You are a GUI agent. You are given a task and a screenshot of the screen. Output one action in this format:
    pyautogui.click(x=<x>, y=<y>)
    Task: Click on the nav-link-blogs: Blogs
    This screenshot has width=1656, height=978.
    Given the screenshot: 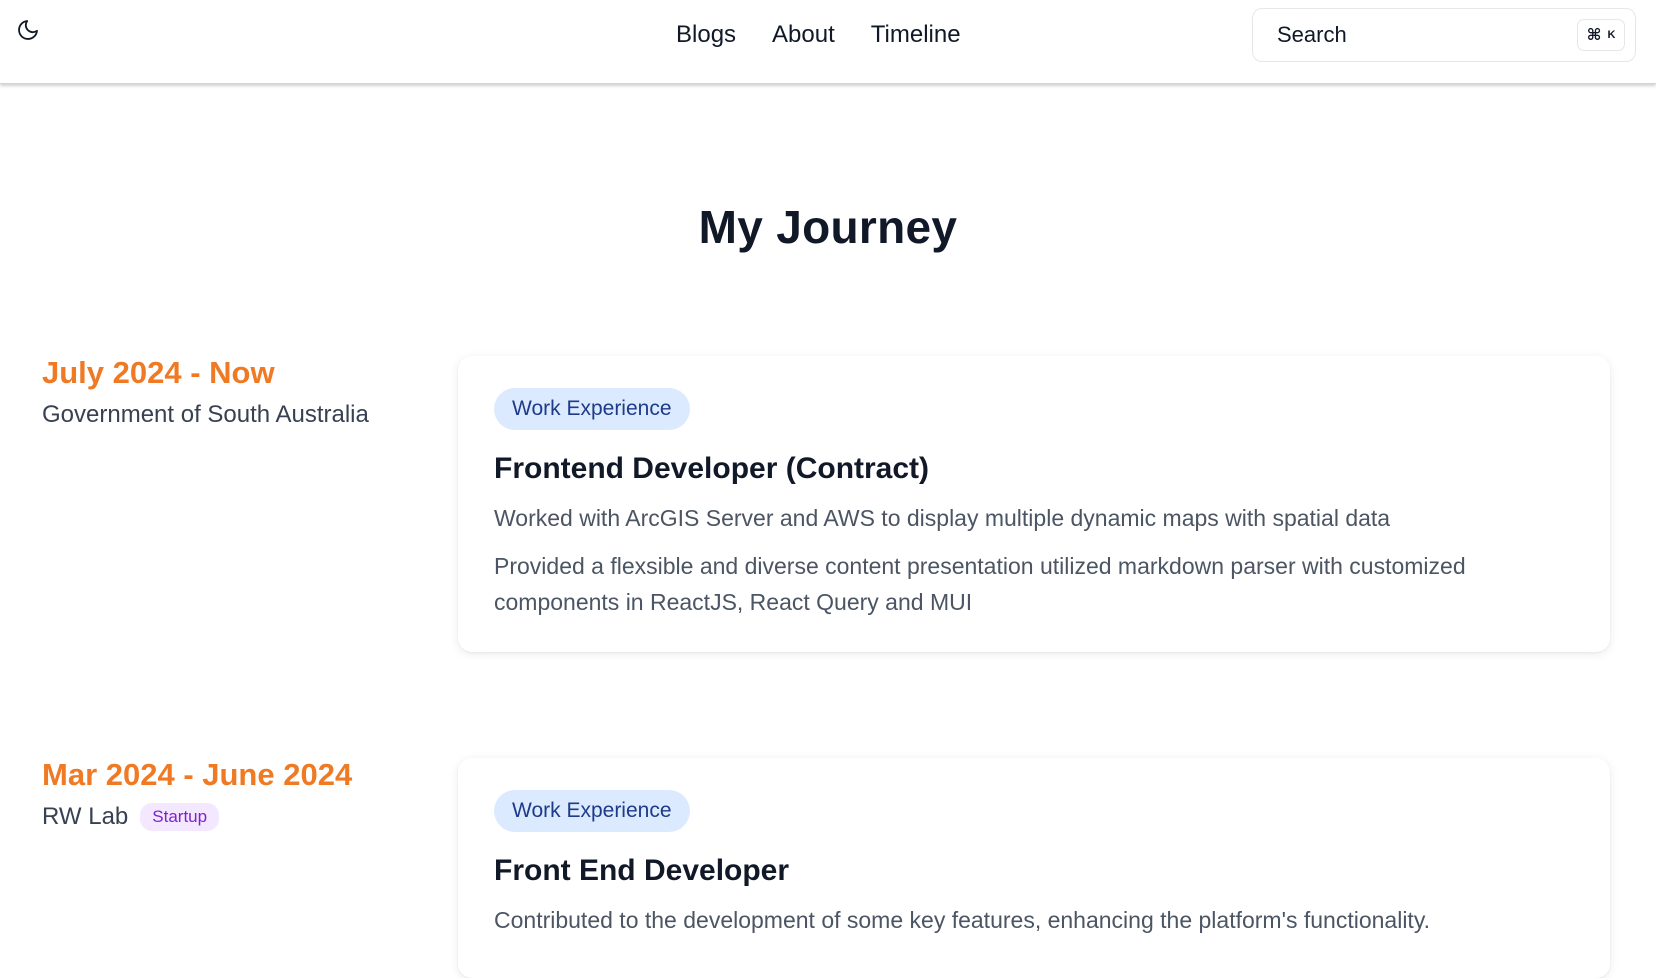 What is the action you would take?
    pyautogui.click(x=706, y=35)
    